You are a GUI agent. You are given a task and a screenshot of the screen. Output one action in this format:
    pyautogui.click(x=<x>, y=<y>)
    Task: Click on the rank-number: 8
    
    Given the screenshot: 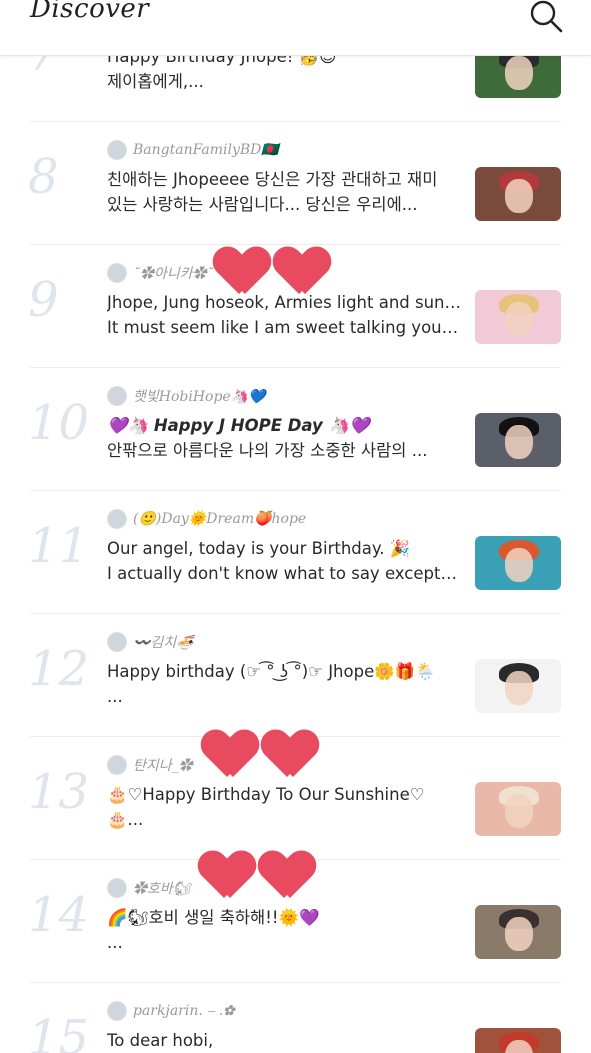 What is the action you would take?
    pyautogui.click(x=43, y=177)
    